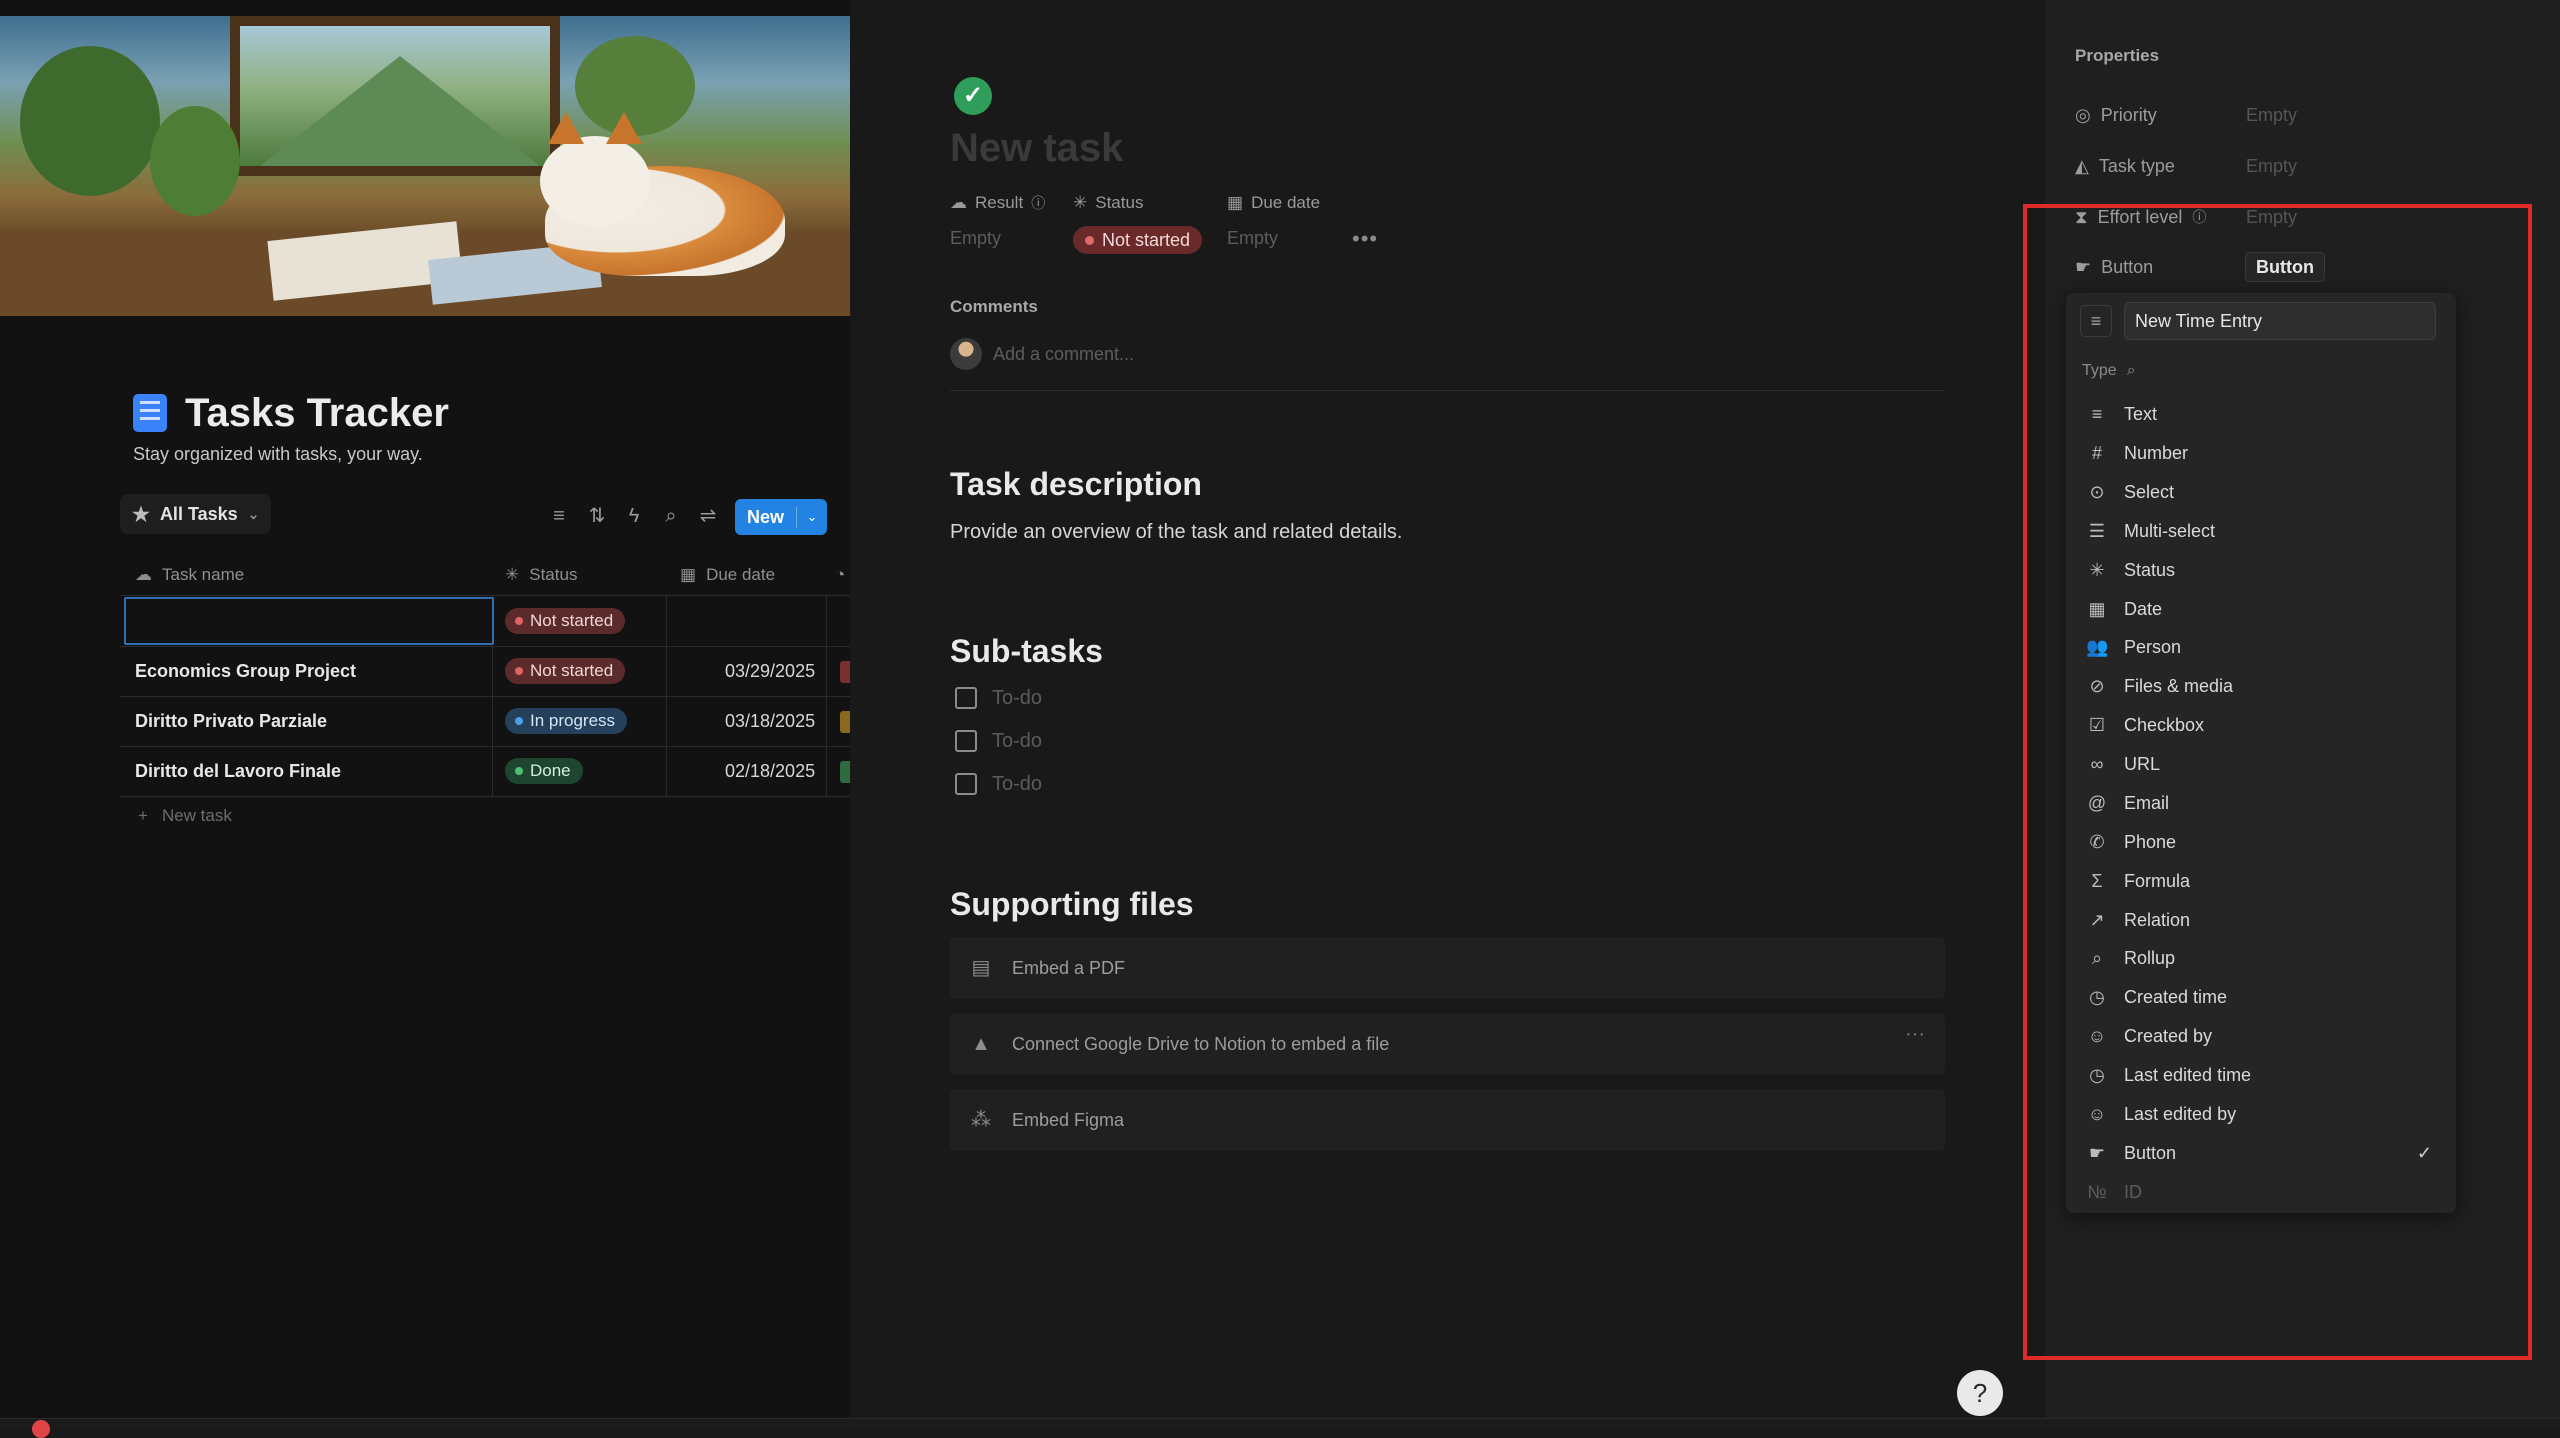 The image size is (2560, 1438). I want to click on embed-label: Embed a PDF, so click(1069, 967).